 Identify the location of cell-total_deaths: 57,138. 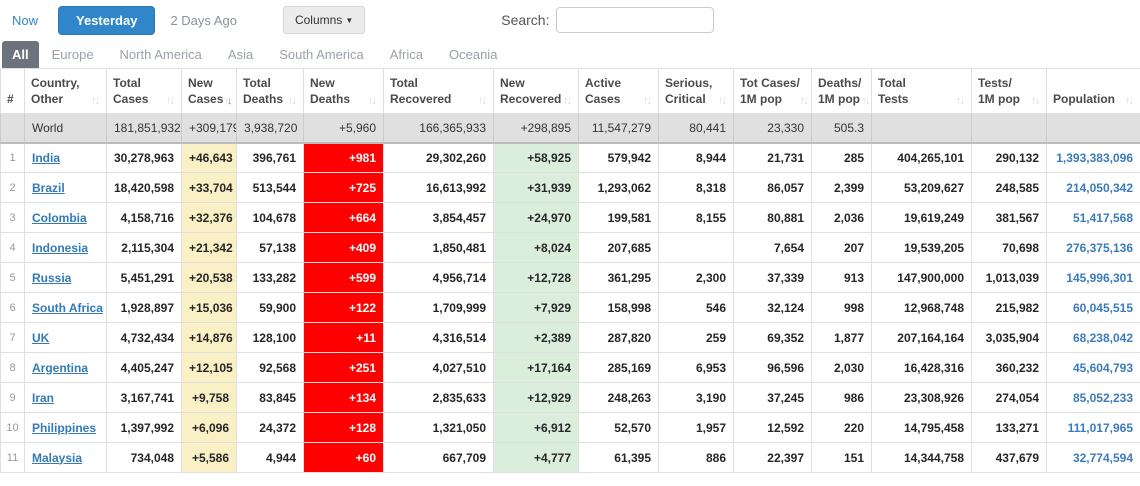
(270, 247).